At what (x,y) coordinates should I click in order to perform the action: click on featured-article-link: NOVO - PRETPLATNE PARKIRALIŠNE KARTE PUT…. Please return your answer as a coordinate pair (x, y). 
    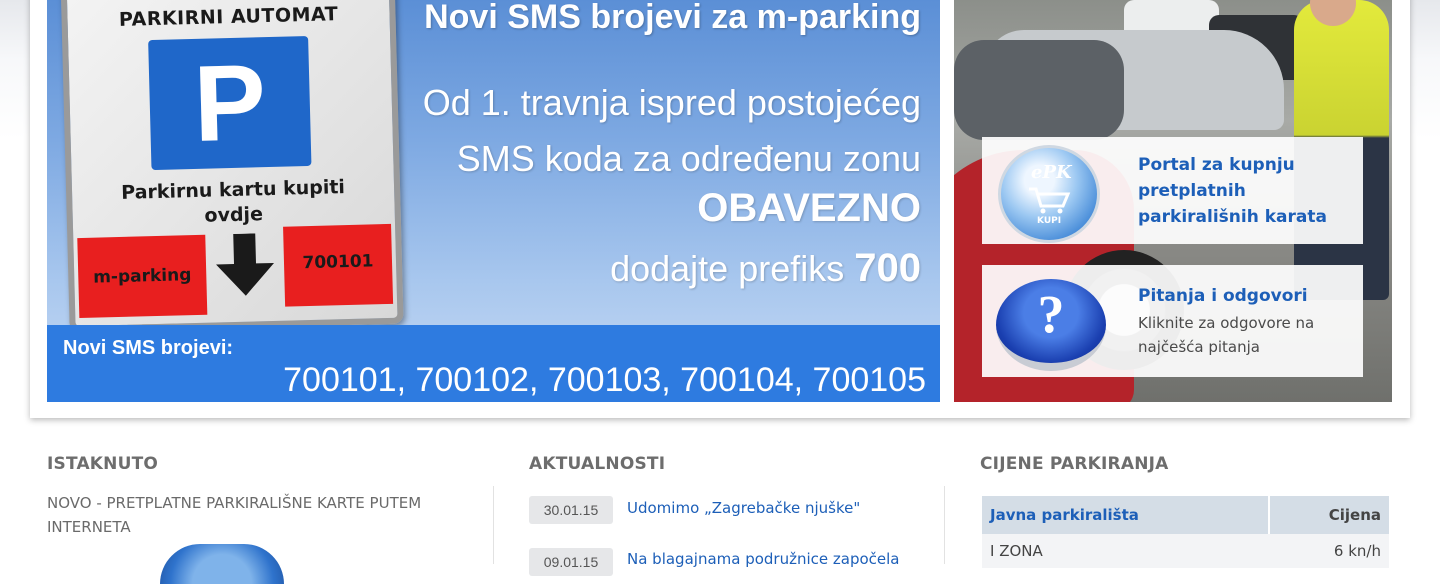
    Looking at the image, I should click on (257, 515).